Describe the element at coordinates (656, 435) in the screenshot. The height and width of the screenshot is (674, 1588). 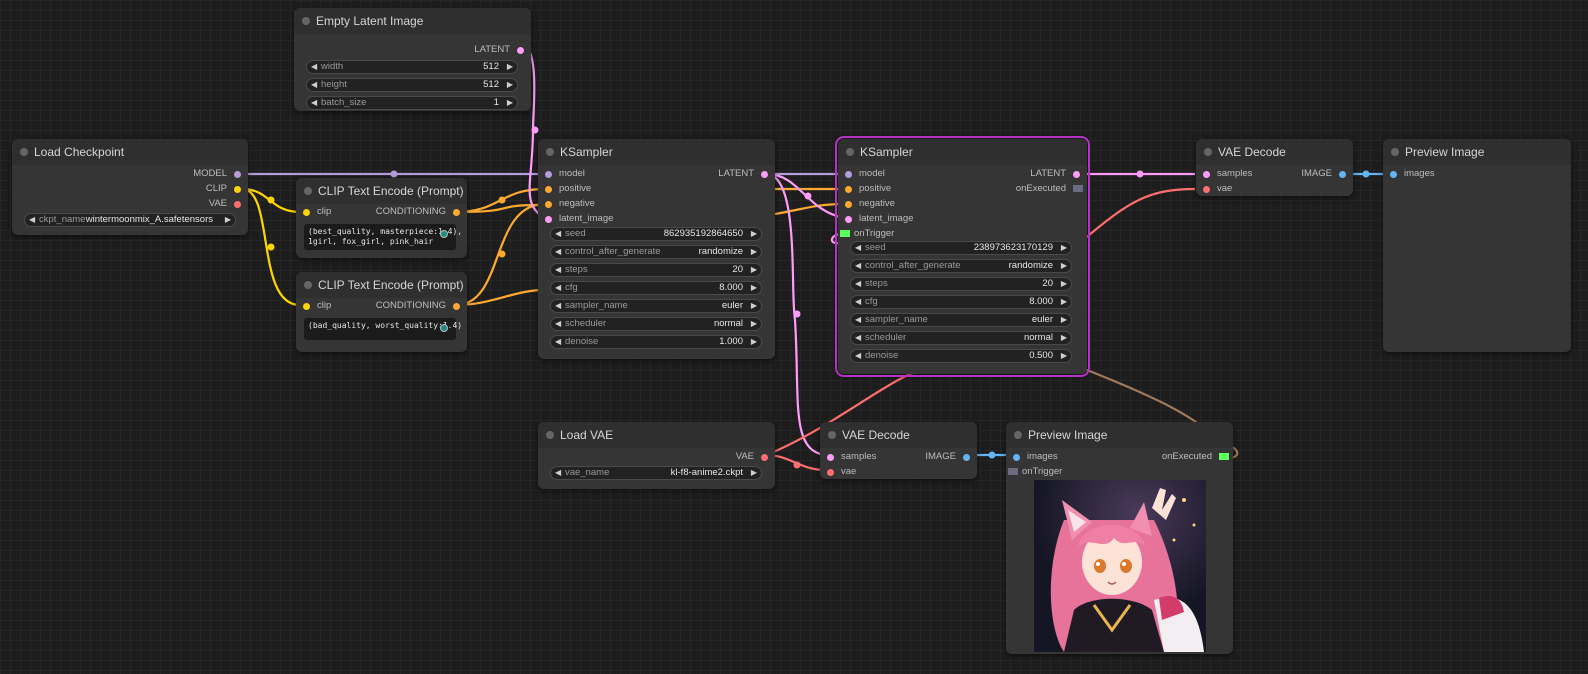
I see `node-title: Load VAE` at that location.